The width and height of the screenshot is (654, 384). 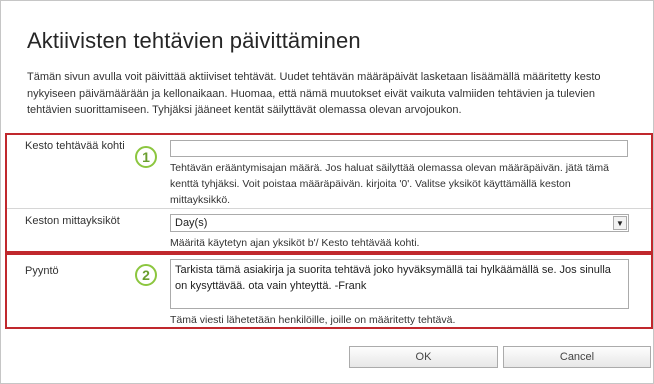 I want to click on units-label: Keston mittayksiköt, so click(x=72, y=221).